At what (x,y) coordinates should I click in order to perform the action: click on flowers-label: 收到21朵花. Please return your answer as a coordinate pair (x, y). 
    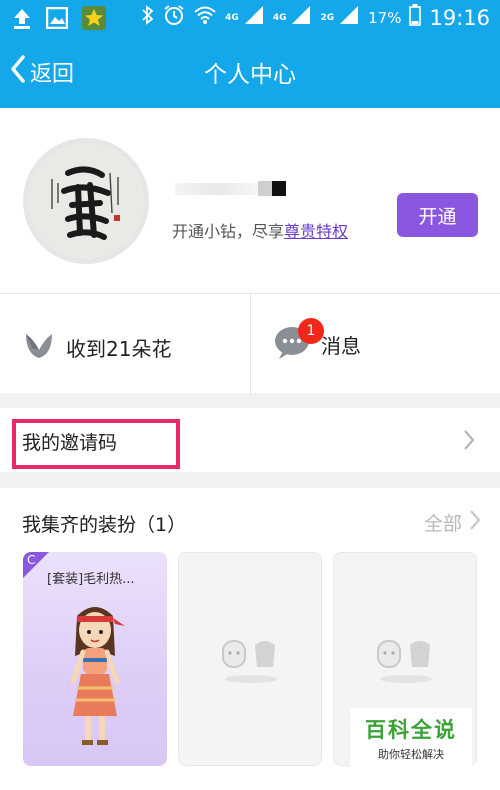
    Looking at the image, I should click on (119, 349).